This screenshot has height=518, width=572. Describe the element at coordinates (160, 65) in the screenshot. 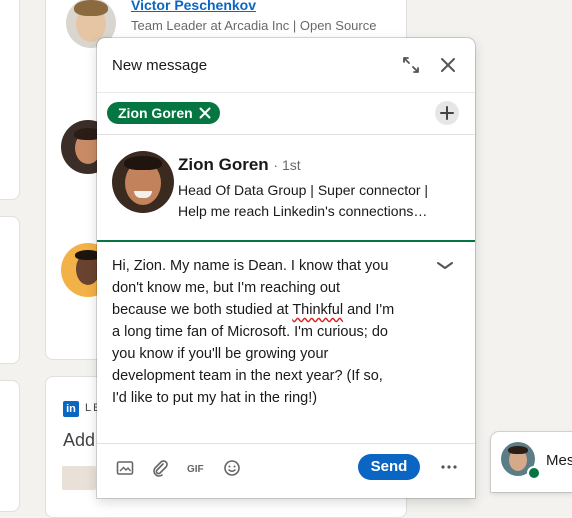

I see `message-title: New message` at that location.